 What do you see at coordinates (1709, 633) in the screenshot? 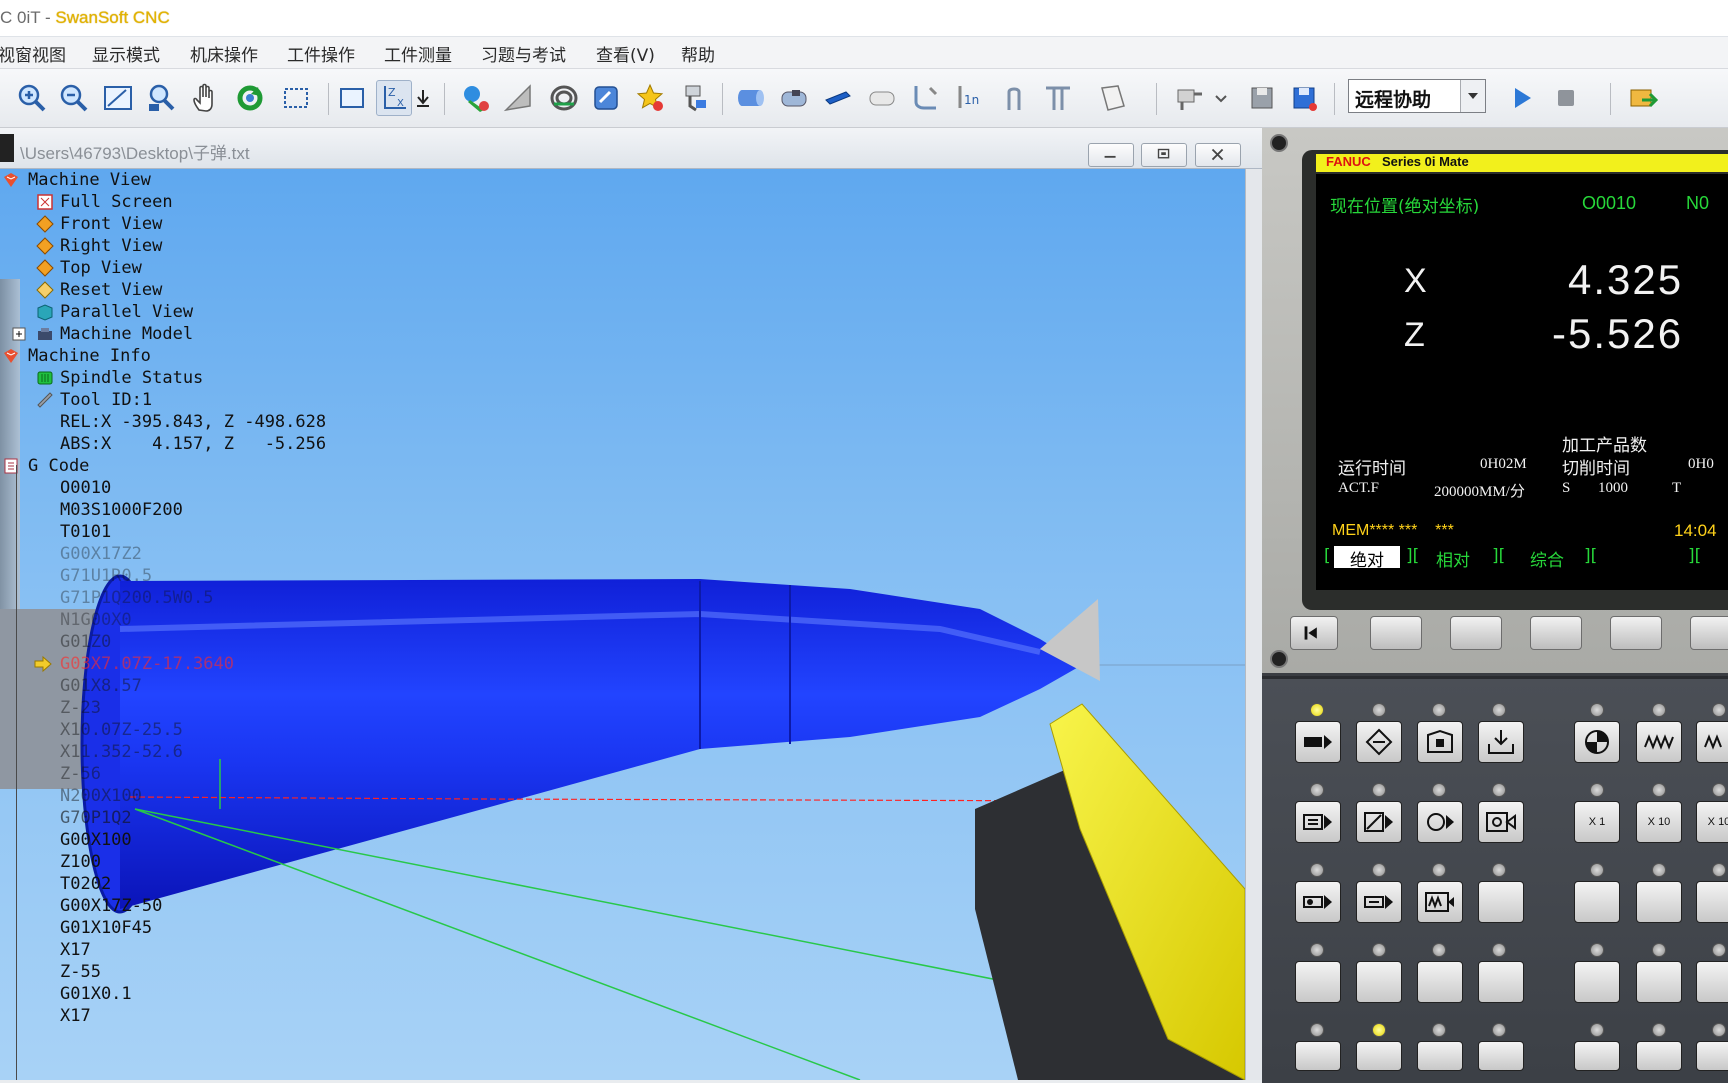
I see `softkey-5-button` at bounding box center [1709, 633].